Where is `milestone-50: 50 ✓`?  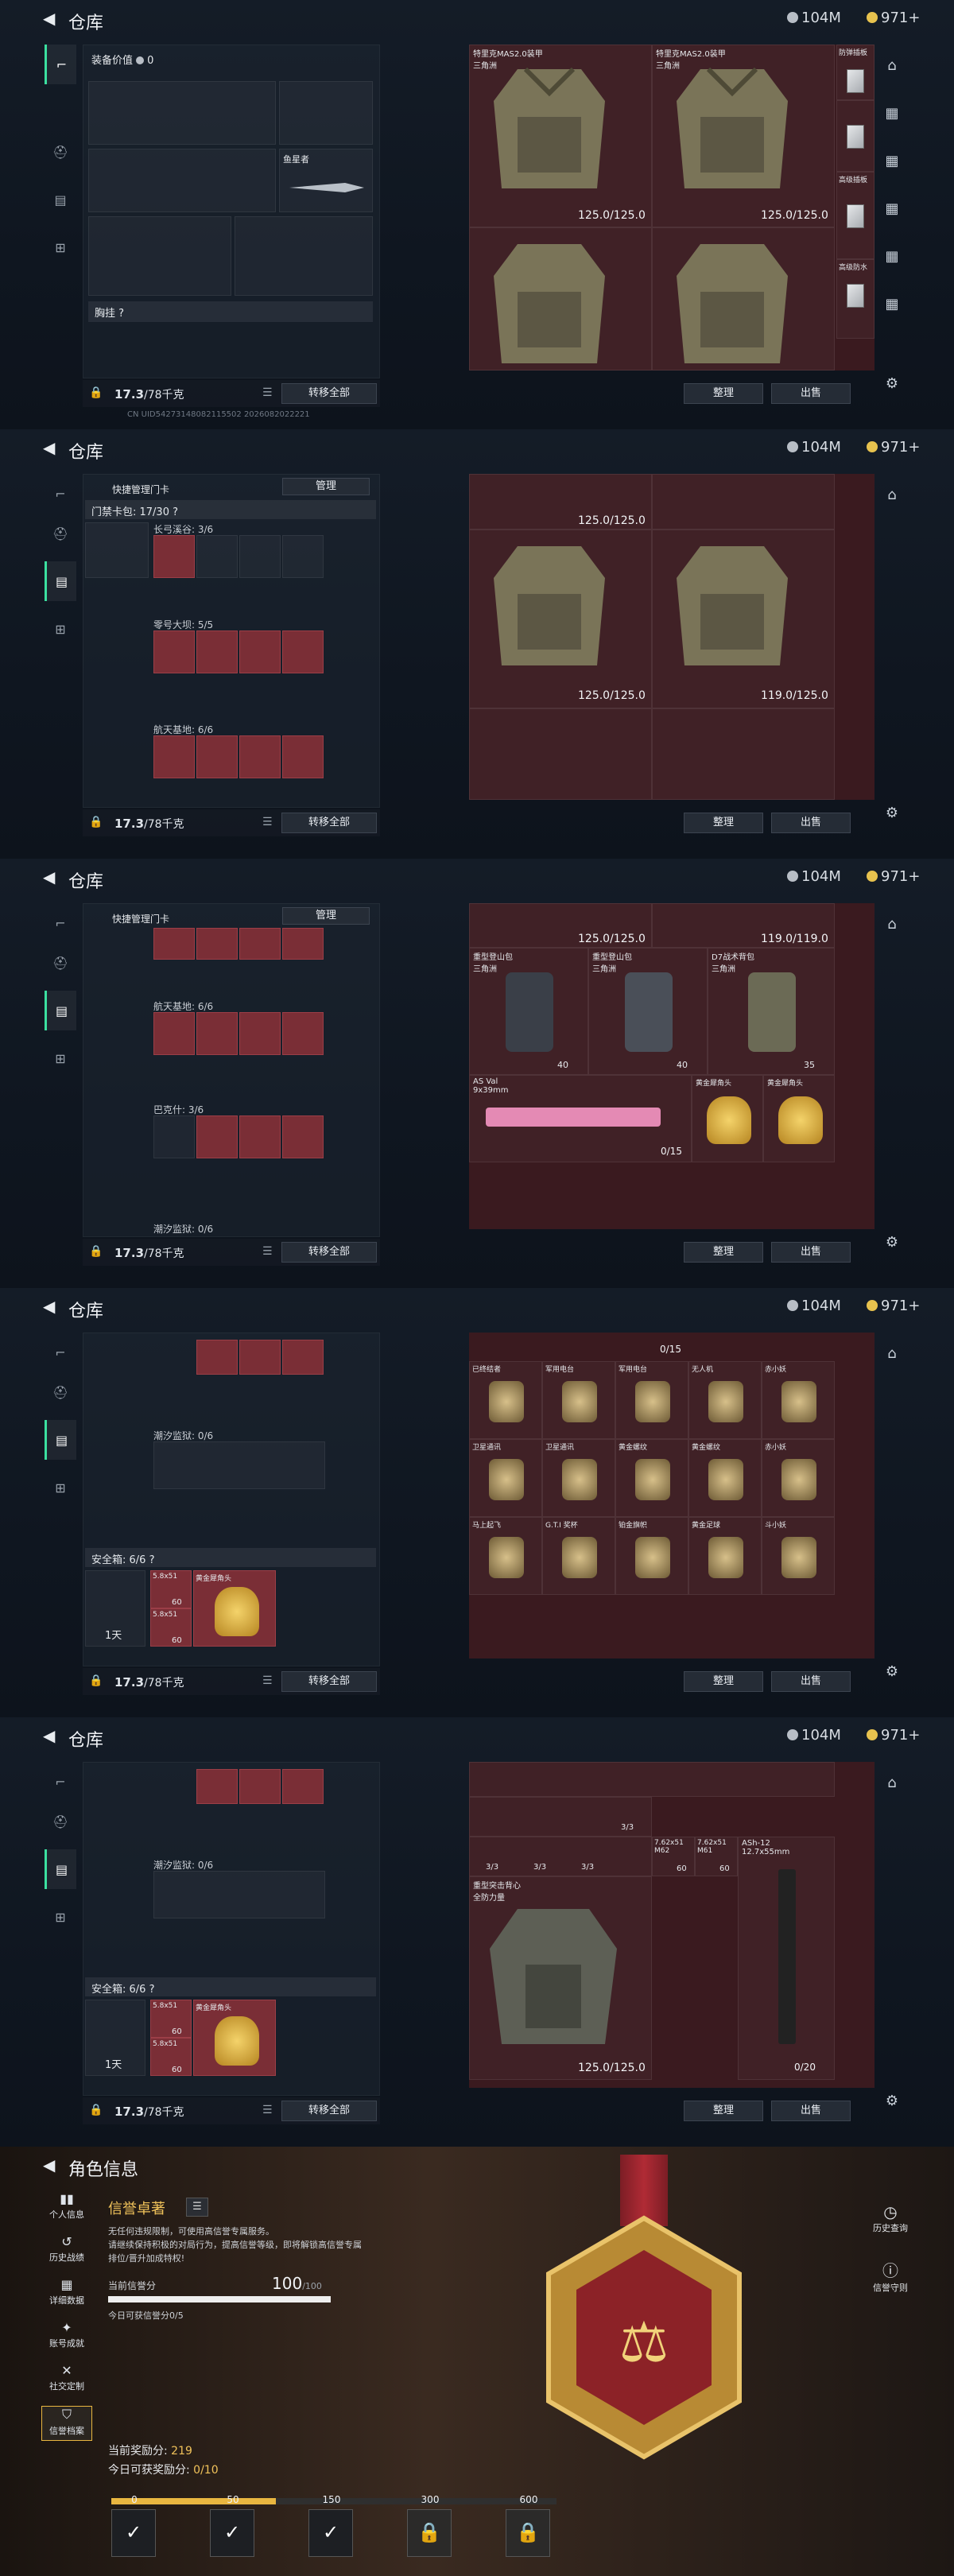 milestone-50: 50 ✓ is located at coordinates (232, 2525).